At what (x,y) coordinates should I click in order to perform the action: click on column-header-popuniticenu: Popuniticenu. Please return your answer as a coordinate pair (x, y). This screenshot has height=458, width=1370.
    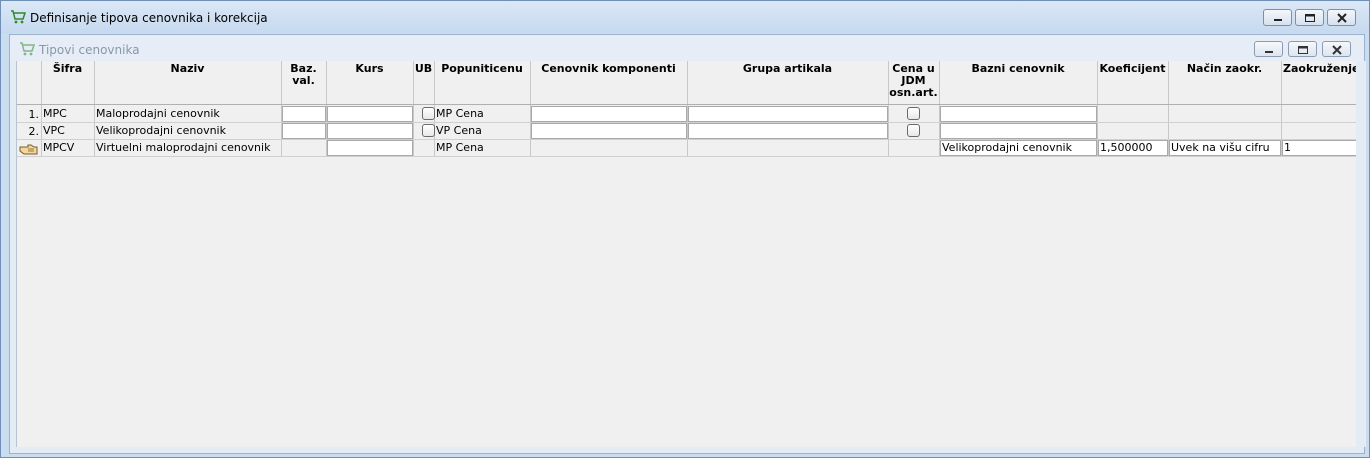
    Looking at the image, I should click on (482, 69).